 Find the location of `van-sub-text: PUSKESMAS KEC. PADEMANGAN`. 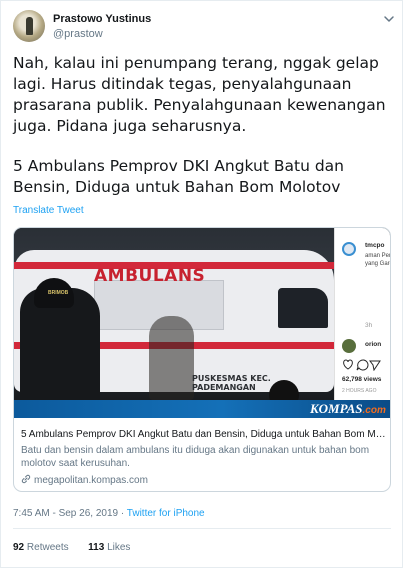

van-sub-text: PUSKESMAS KEC. PADEMANGAN is located at coordinates (231, 383).